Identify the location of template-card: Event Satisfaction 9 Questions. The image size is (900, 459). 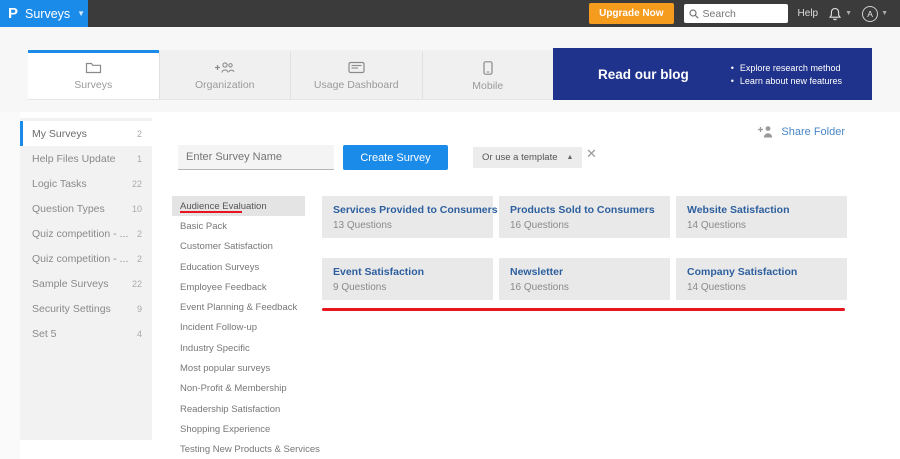
(407, 279).